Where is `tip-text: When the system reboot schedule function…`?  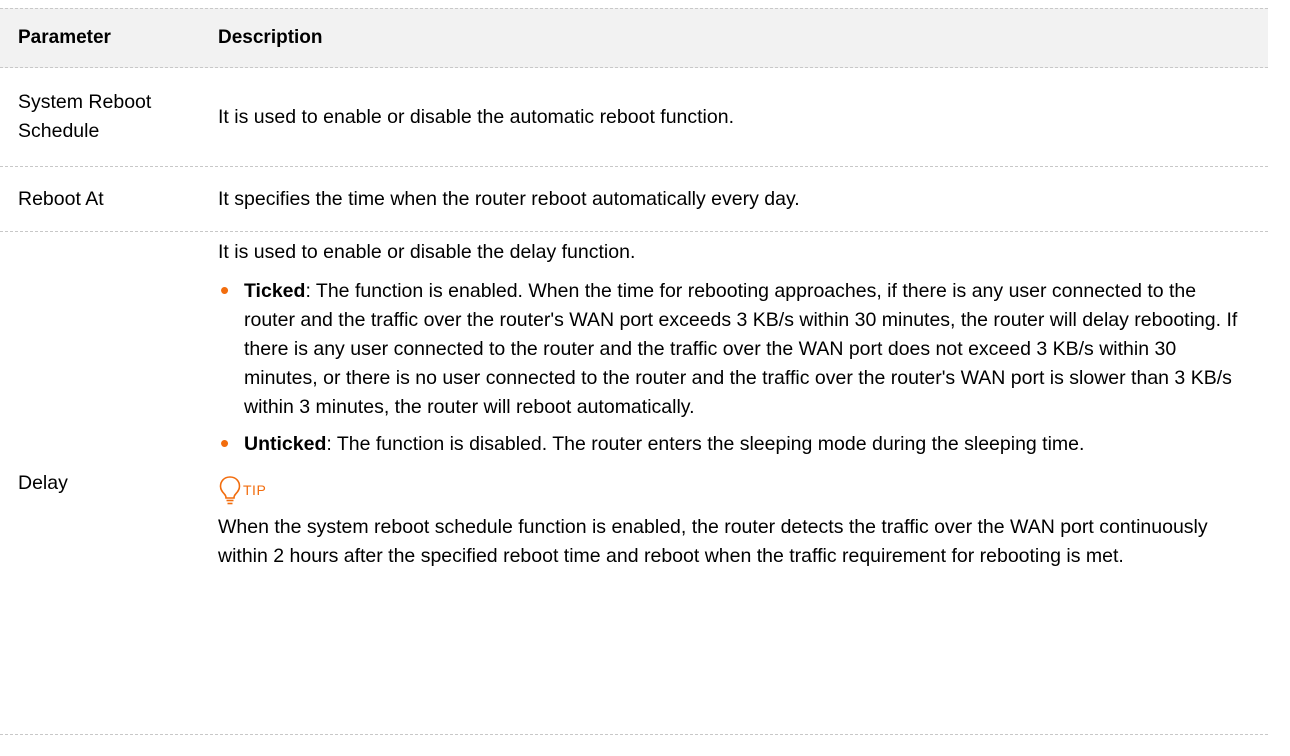
tip-text: When the system reboot schedule function… is located at coordinates (713, 541).